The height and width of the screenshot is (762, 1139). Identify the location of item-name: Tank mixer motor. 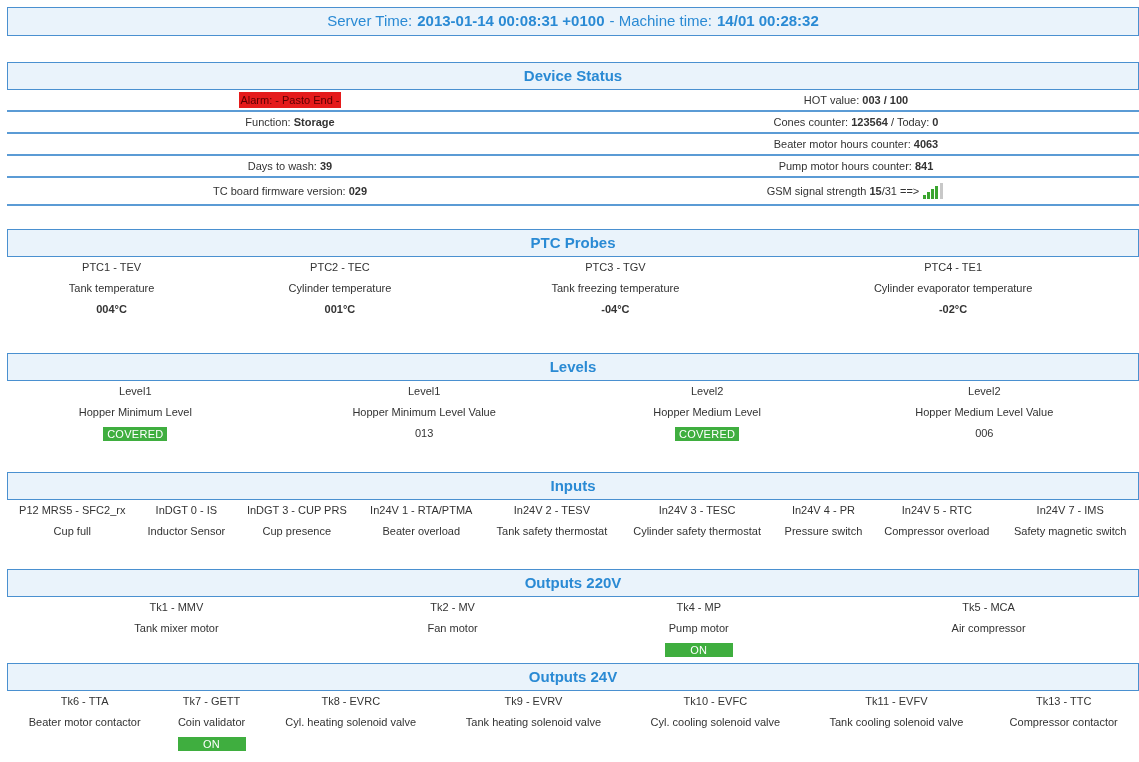
(176, 628).